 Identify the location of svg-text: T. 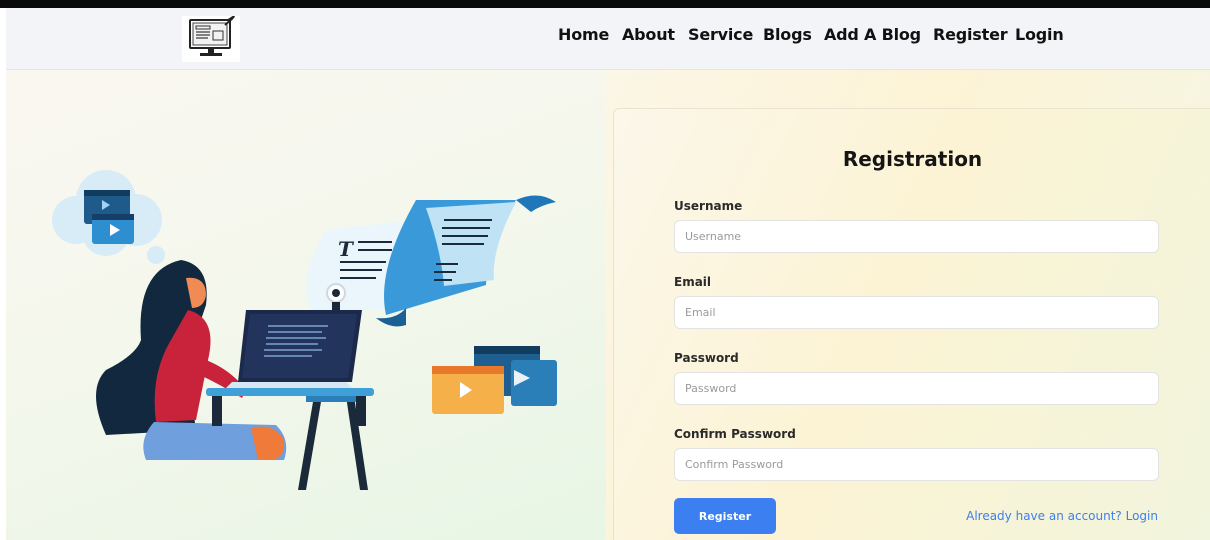
(346, 249).